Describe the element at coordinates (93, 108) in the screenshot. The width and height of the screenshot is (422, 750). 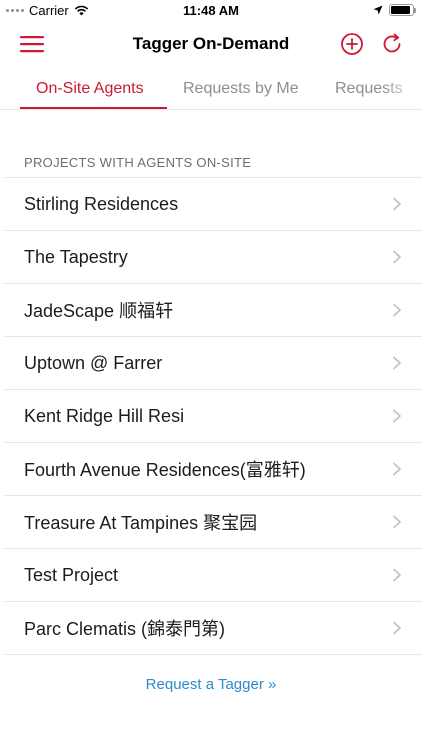
I see `active-tab-indicator` at that location.